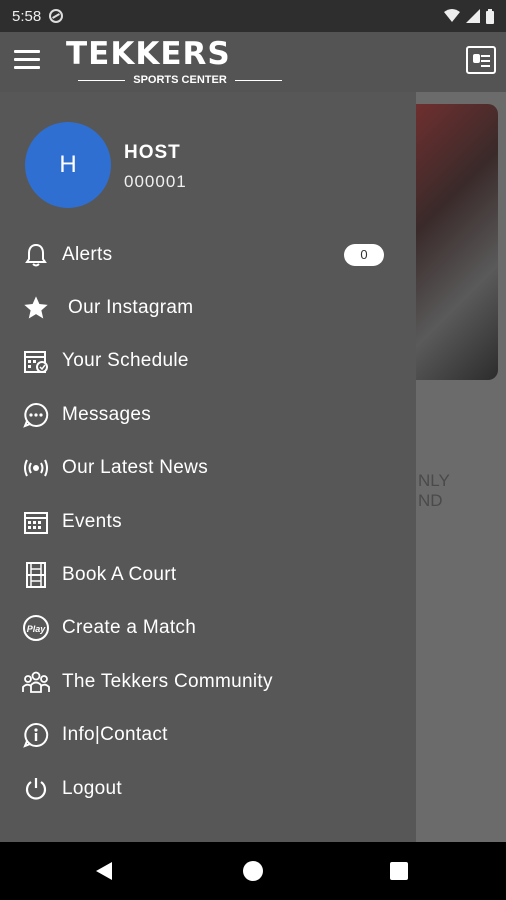 The width and height of the screenshot is (506, 900). Describe the element at coordinates (115, 735) in the screenshot. I see `menu-item-label: Info|Contact` at that location.